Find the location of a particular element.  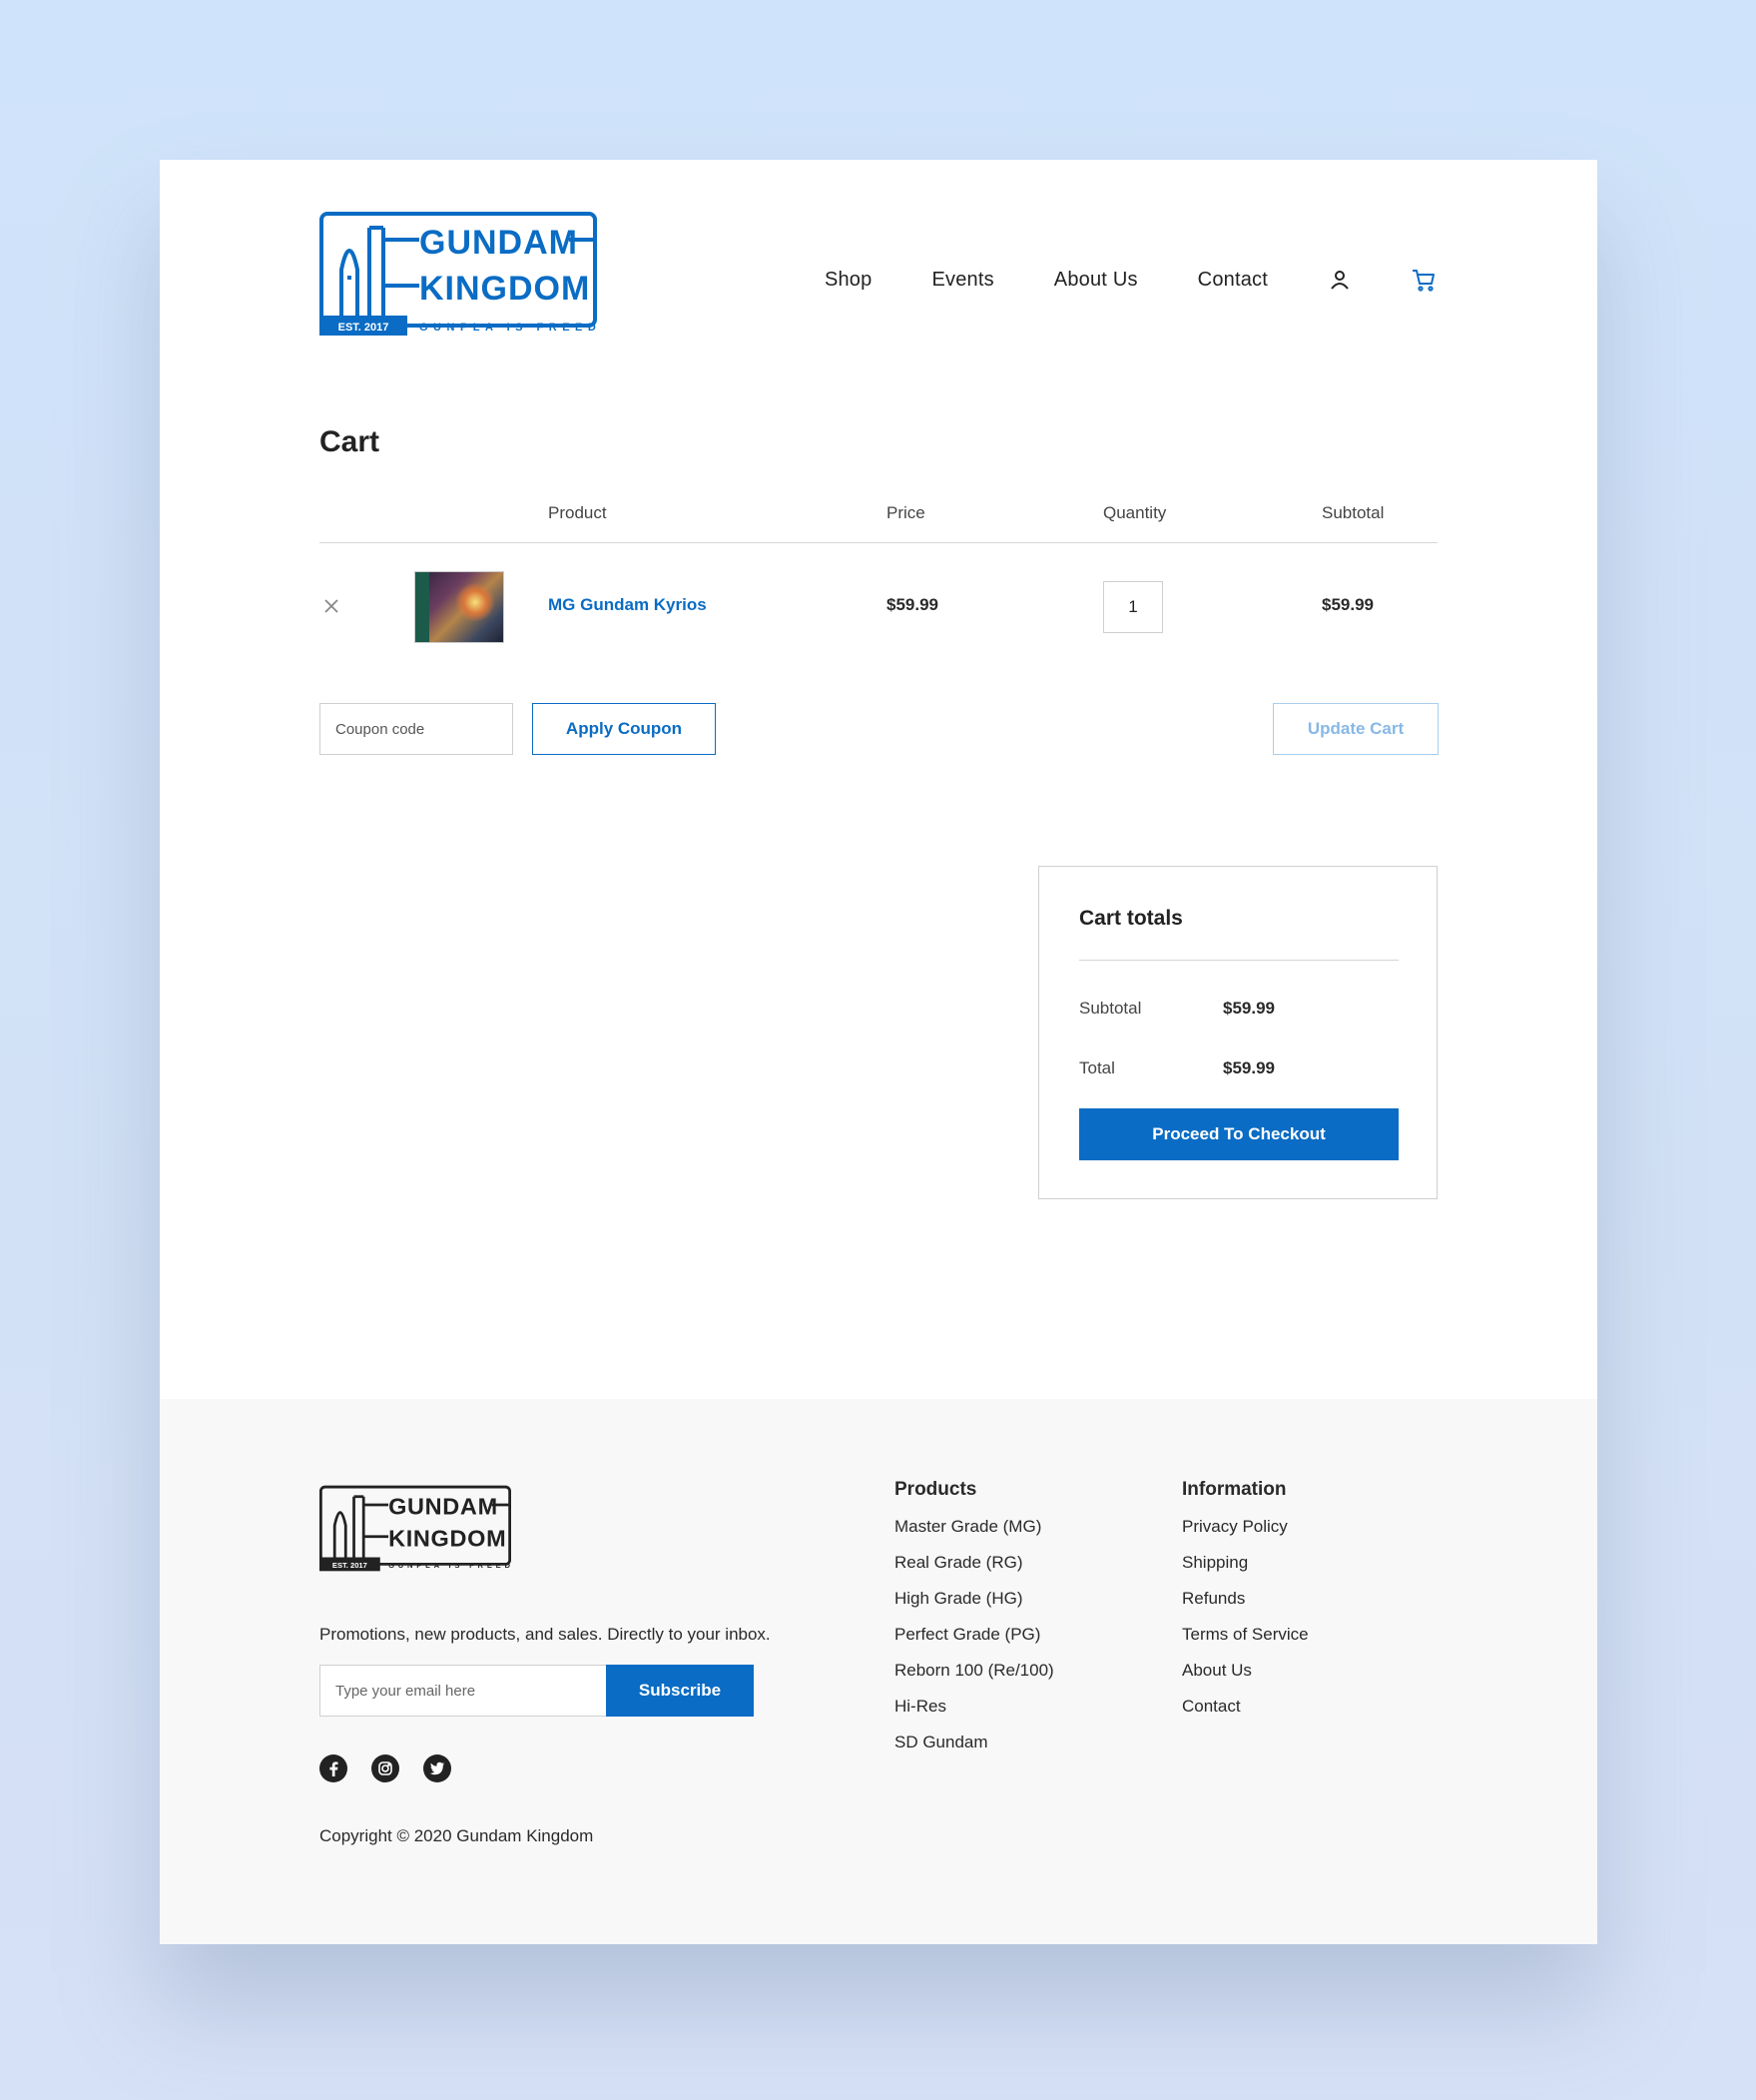

nav-contact: Contact is located at coordinates (1233, 280).